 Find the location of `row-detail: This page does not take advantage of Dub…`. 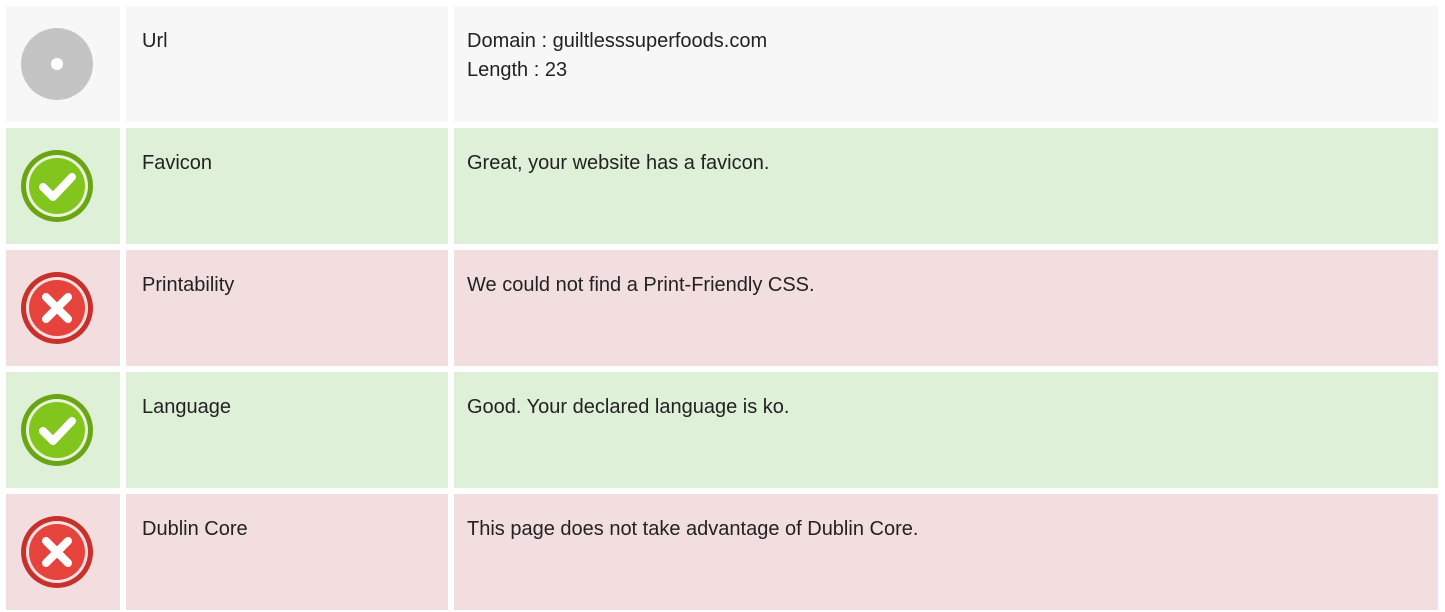

row-detail: This page does not take advantage of Dub… is located at coordinates (693, 529).